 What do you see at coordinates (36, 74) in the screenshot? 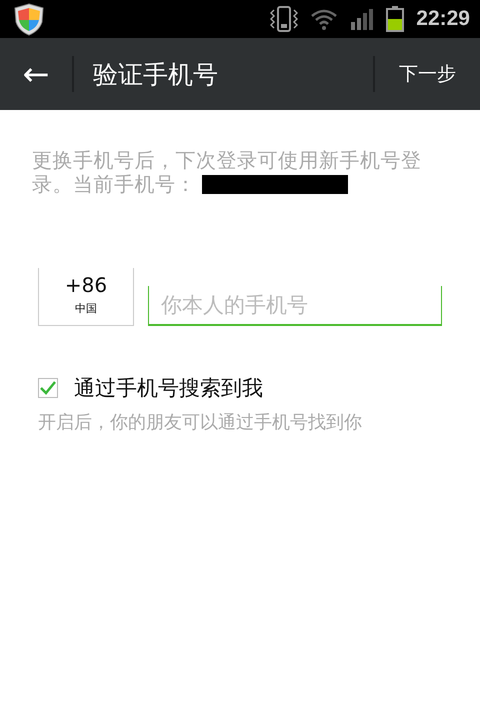
I see `back-button: ←` at bounding box center [36, 74].